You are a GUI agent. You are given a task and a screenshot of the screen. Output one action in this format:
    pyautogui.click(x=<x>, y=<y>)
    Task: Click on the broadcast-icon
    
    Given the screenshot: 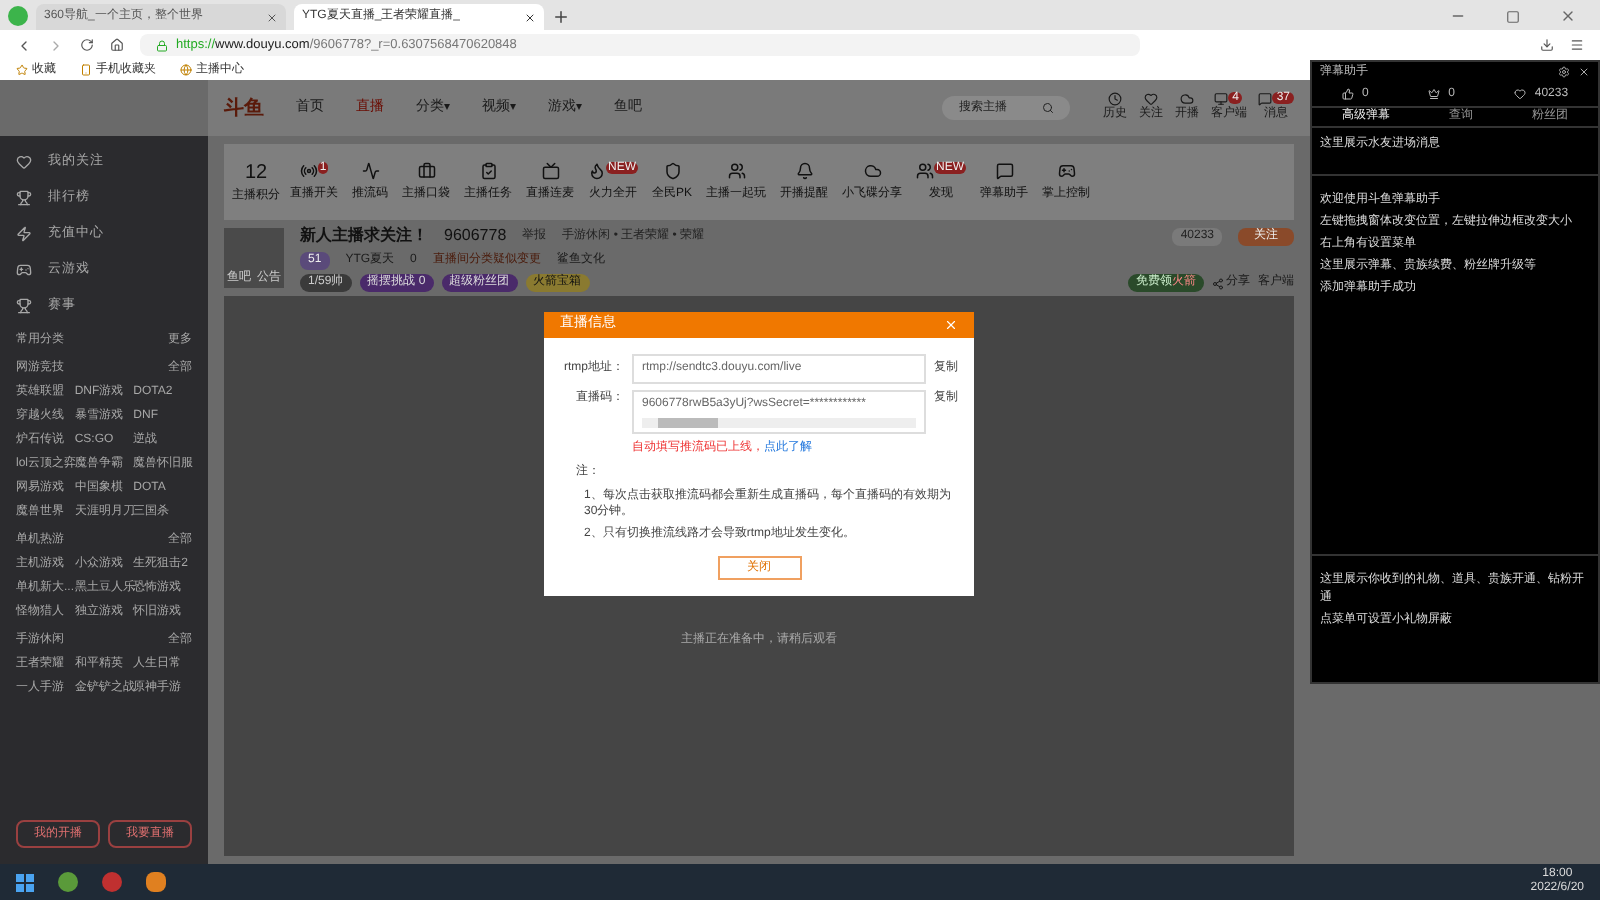 What is the action you would take?
    pyautogui.click(x=308, y=170)
    